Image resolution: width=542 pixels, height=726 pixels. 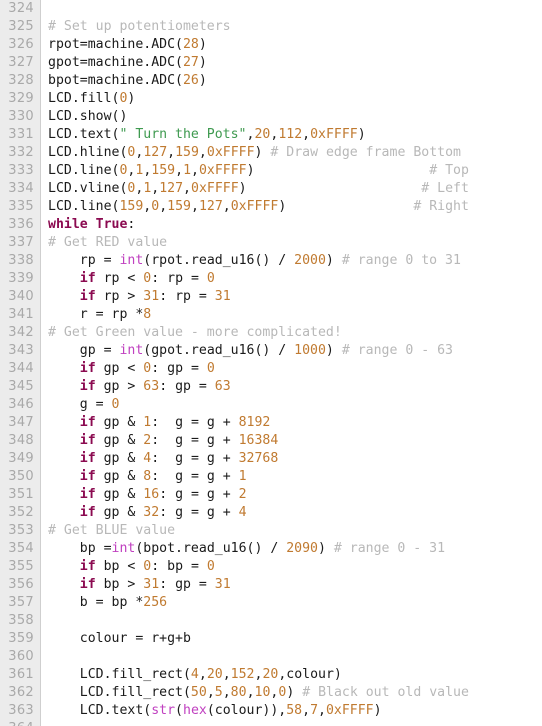 I want to click on code-line-content: while True:, so click(x=91, y=225).